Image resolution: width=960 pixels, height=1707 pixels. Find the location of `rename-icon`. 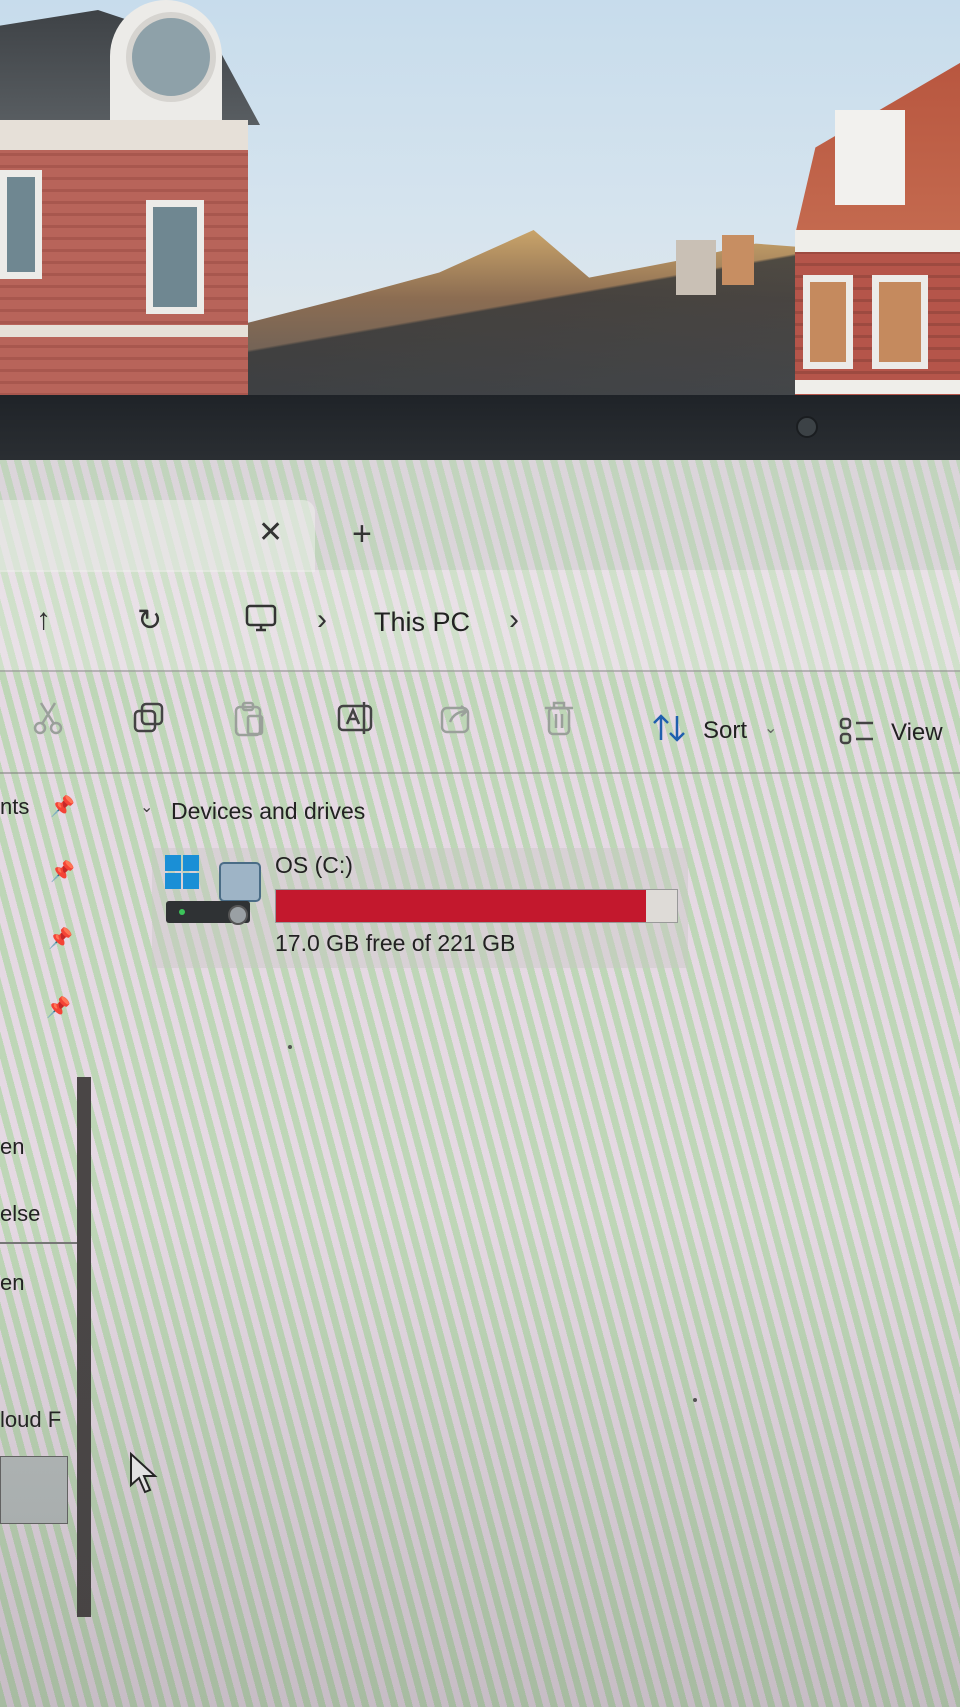

rename-icon is located at coordinates (355, 718).